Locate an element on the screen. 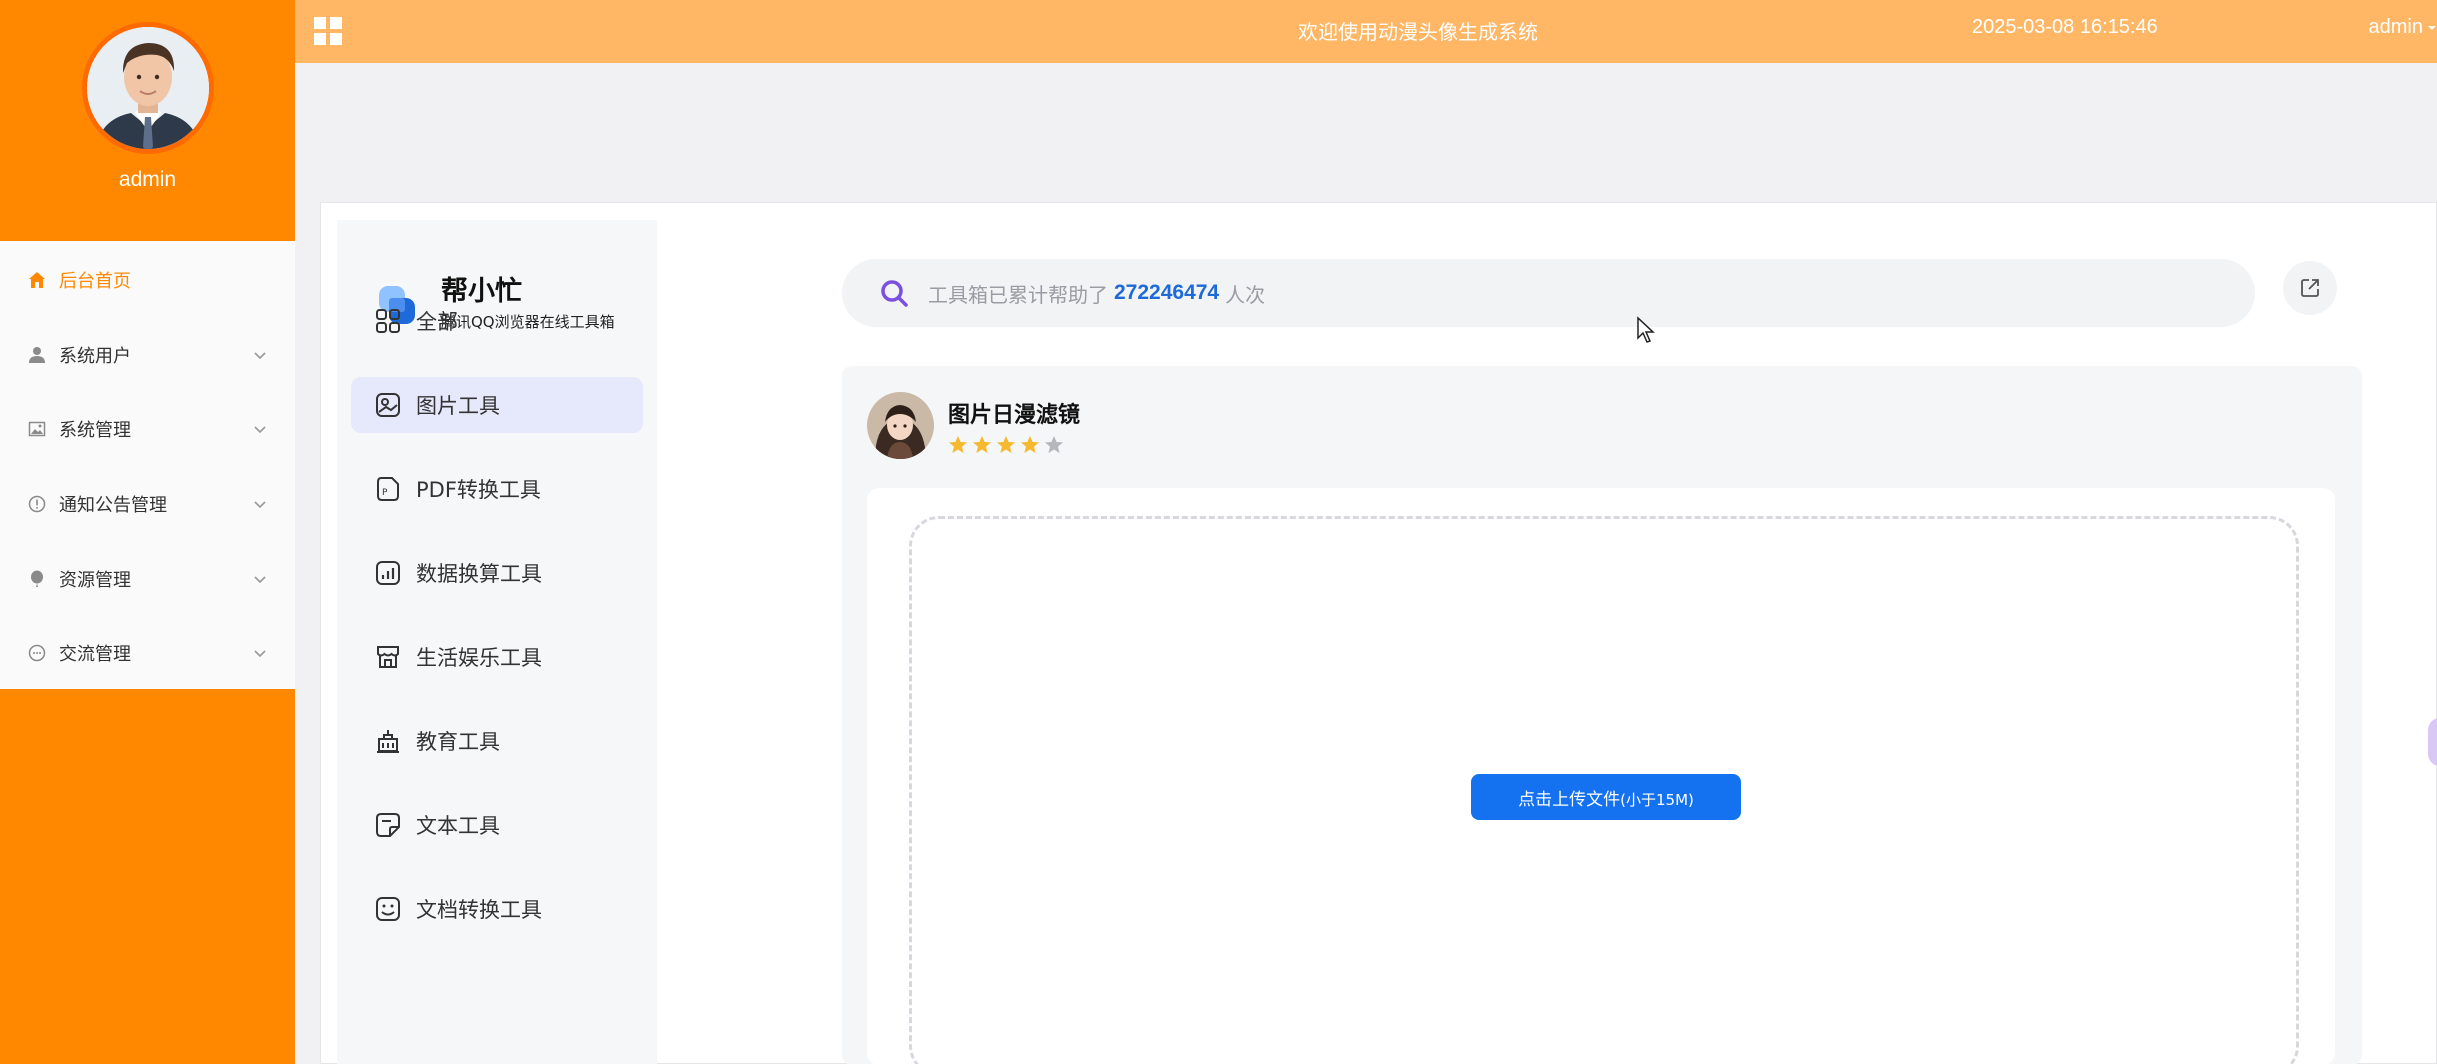  tool-rating is located at coordinates (1014, 445).